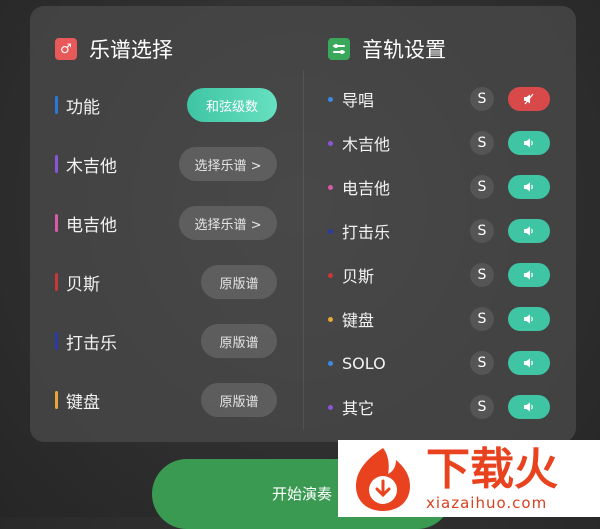 This screenshot has width=600, height=529. What do you see at coordinates (364, 363) in the screenshot?
I see `track-label: SOLO` at bounding box center [364, 363].